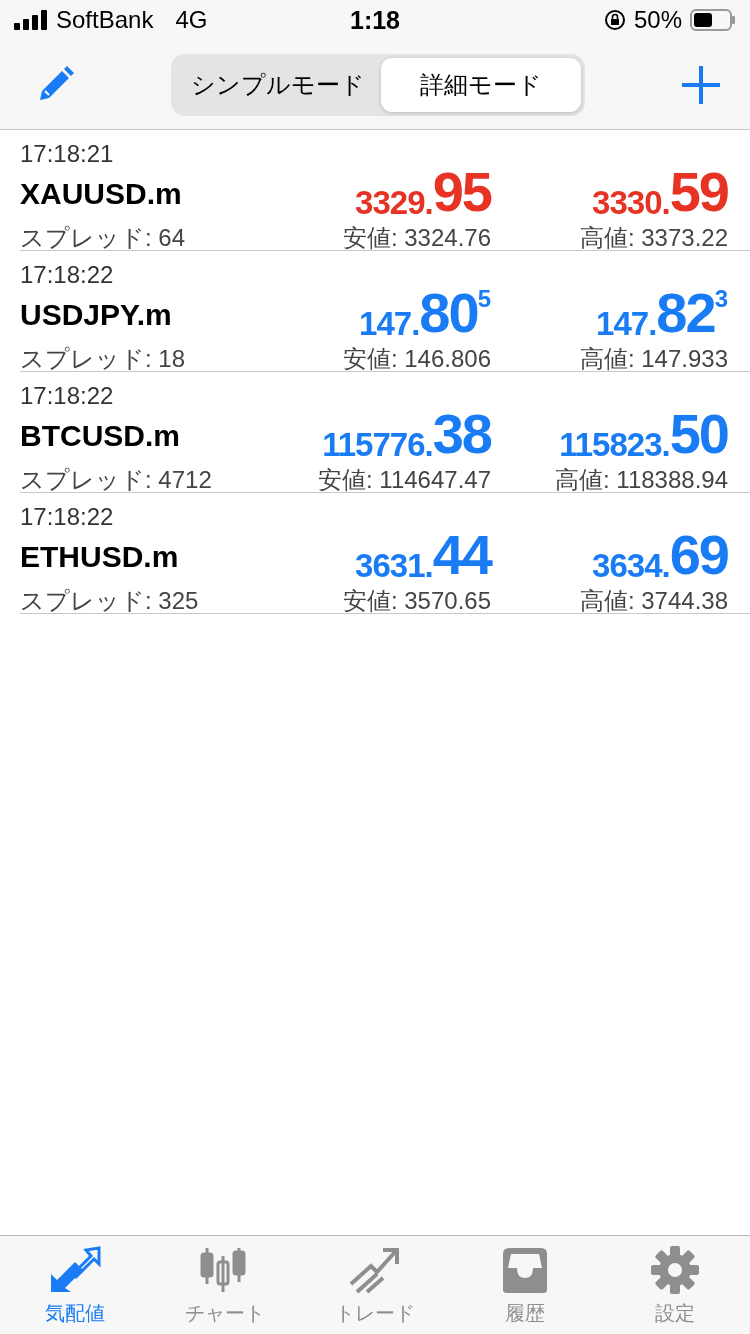 The width and height of the screenshot is (750, 1334). I want to click on high-price: 高値: 147.933, so click(653, 359).